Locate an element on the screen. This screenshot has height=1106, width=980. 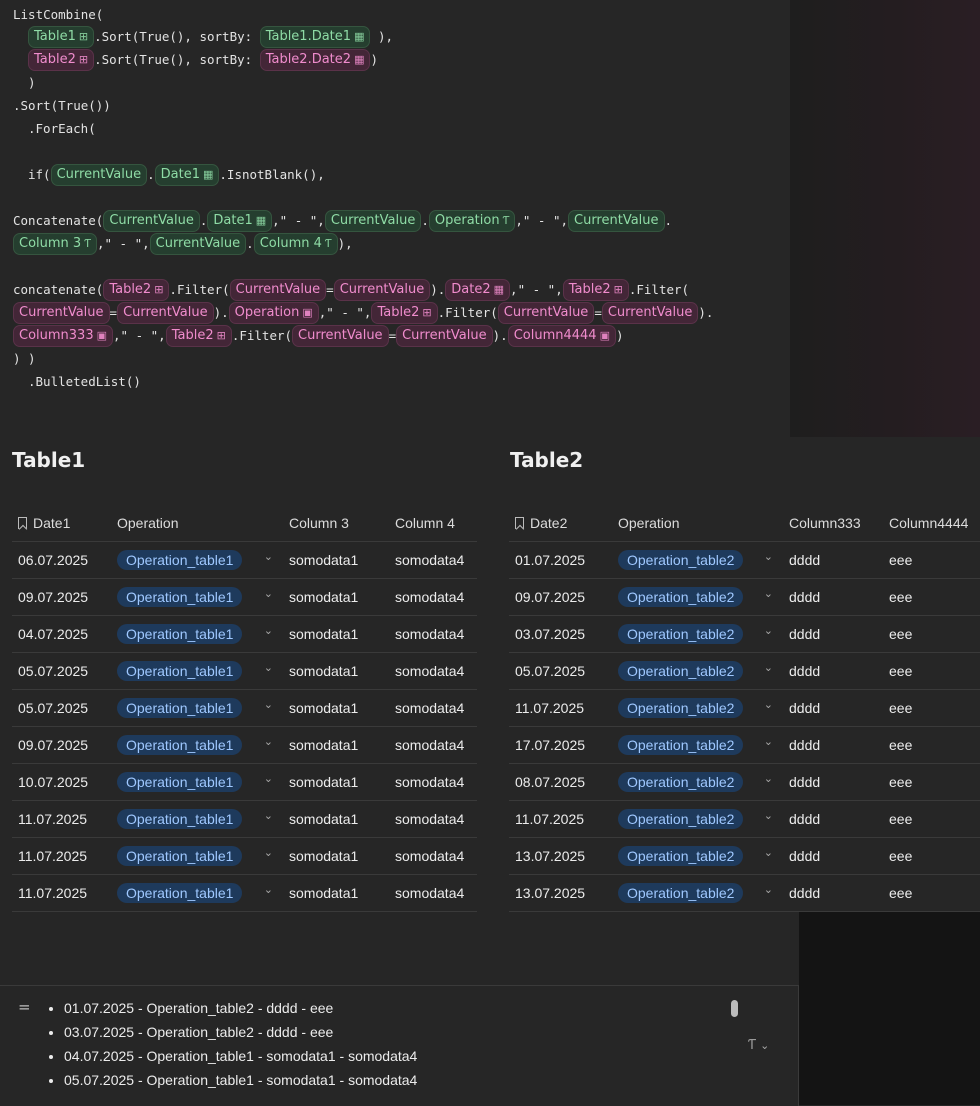
operation-chip: Operation Ƭ is located at coordinates (472, 220).